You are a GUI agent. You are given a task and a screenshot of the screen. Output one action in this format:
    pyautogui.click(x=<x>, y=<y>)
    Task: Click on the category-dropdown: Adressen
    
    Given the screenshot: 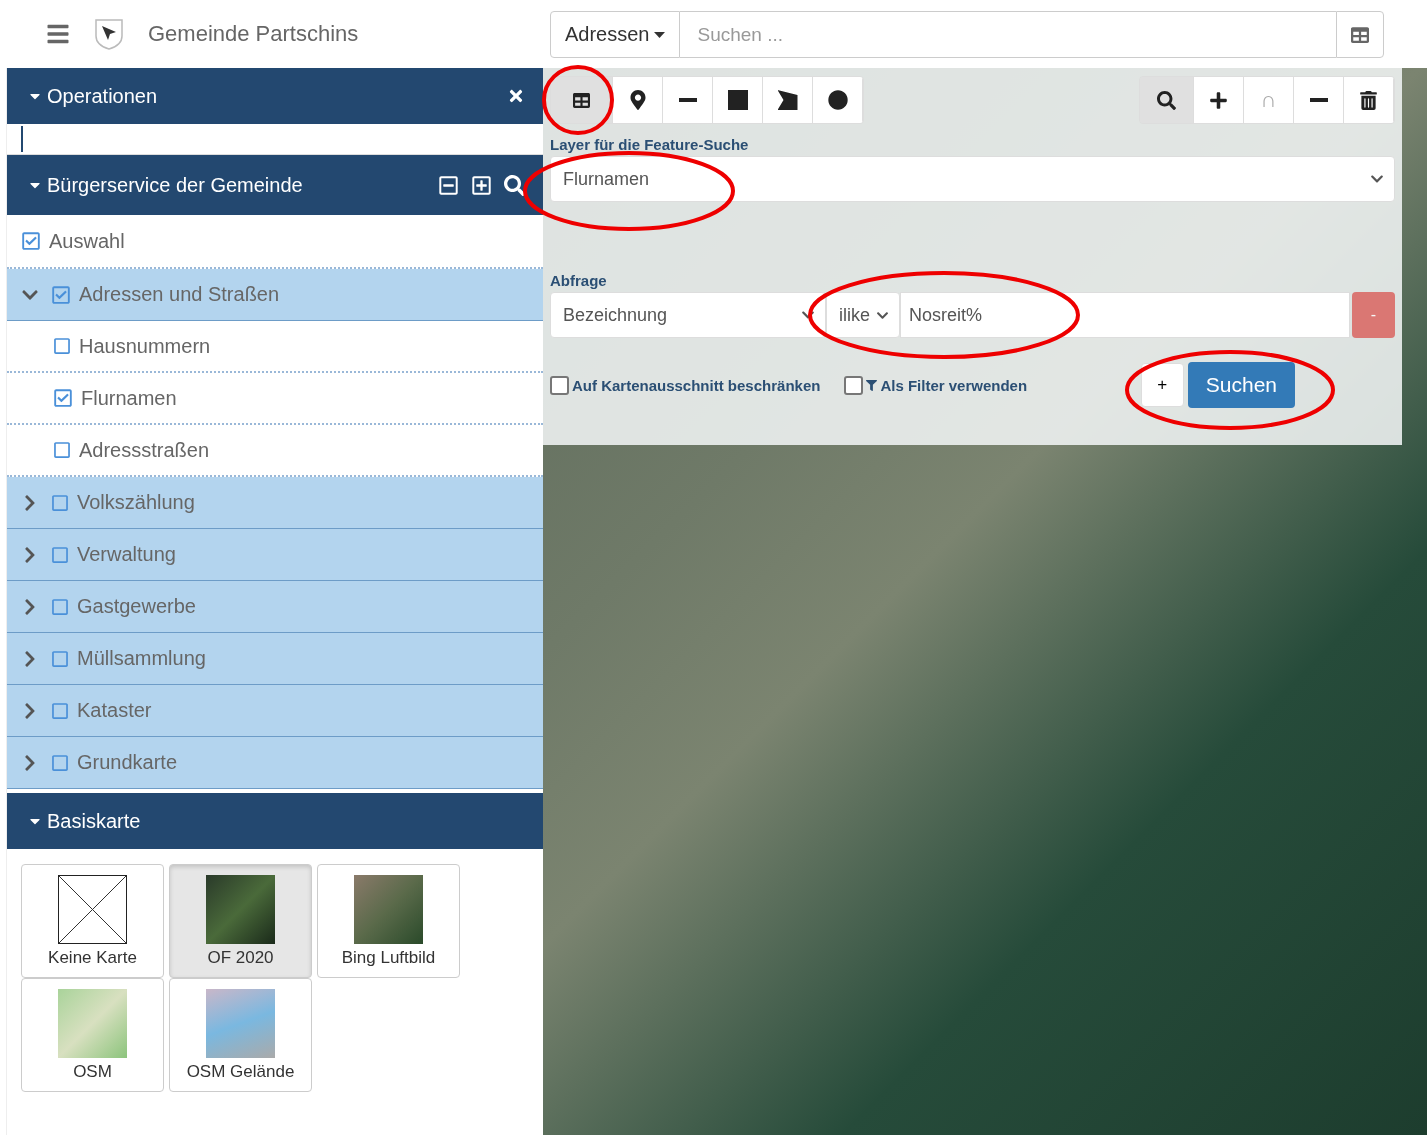 What is the action you would take?
    pyautogui.click(x=615, y=34)
    